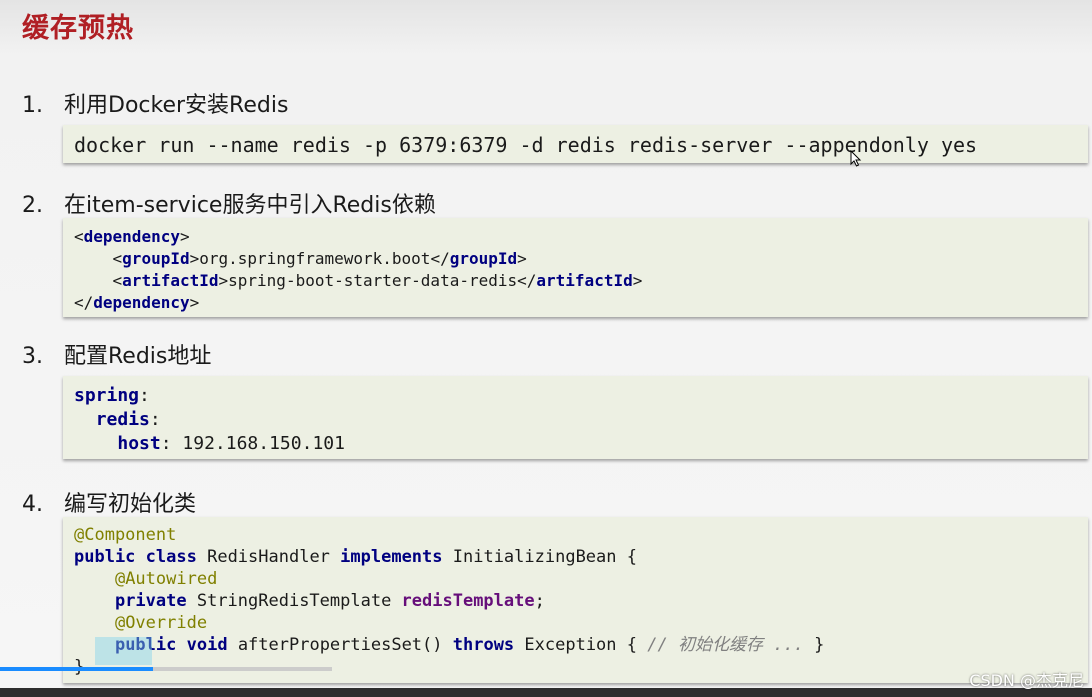 The image size is (1092, 697). I want to click on java-semicolon: ;, so click(539, 601).